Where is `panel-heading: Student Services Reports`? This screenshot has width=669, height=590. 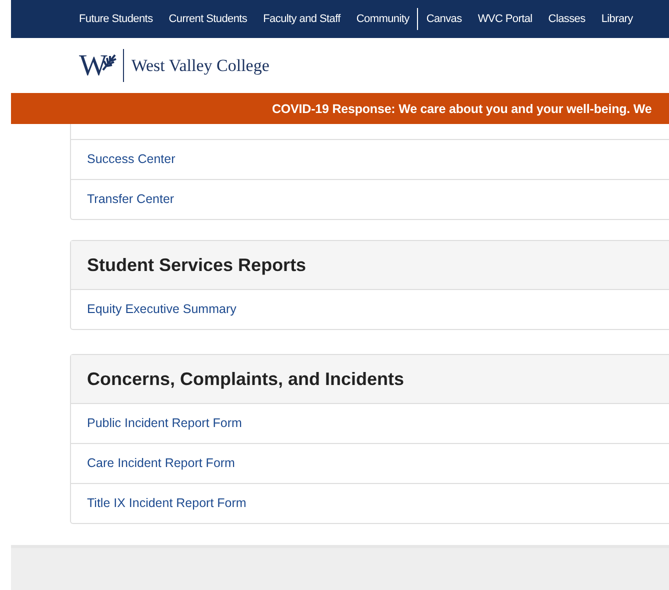 panel-heading: Student Services Reports is located at coordinates (370, 265).